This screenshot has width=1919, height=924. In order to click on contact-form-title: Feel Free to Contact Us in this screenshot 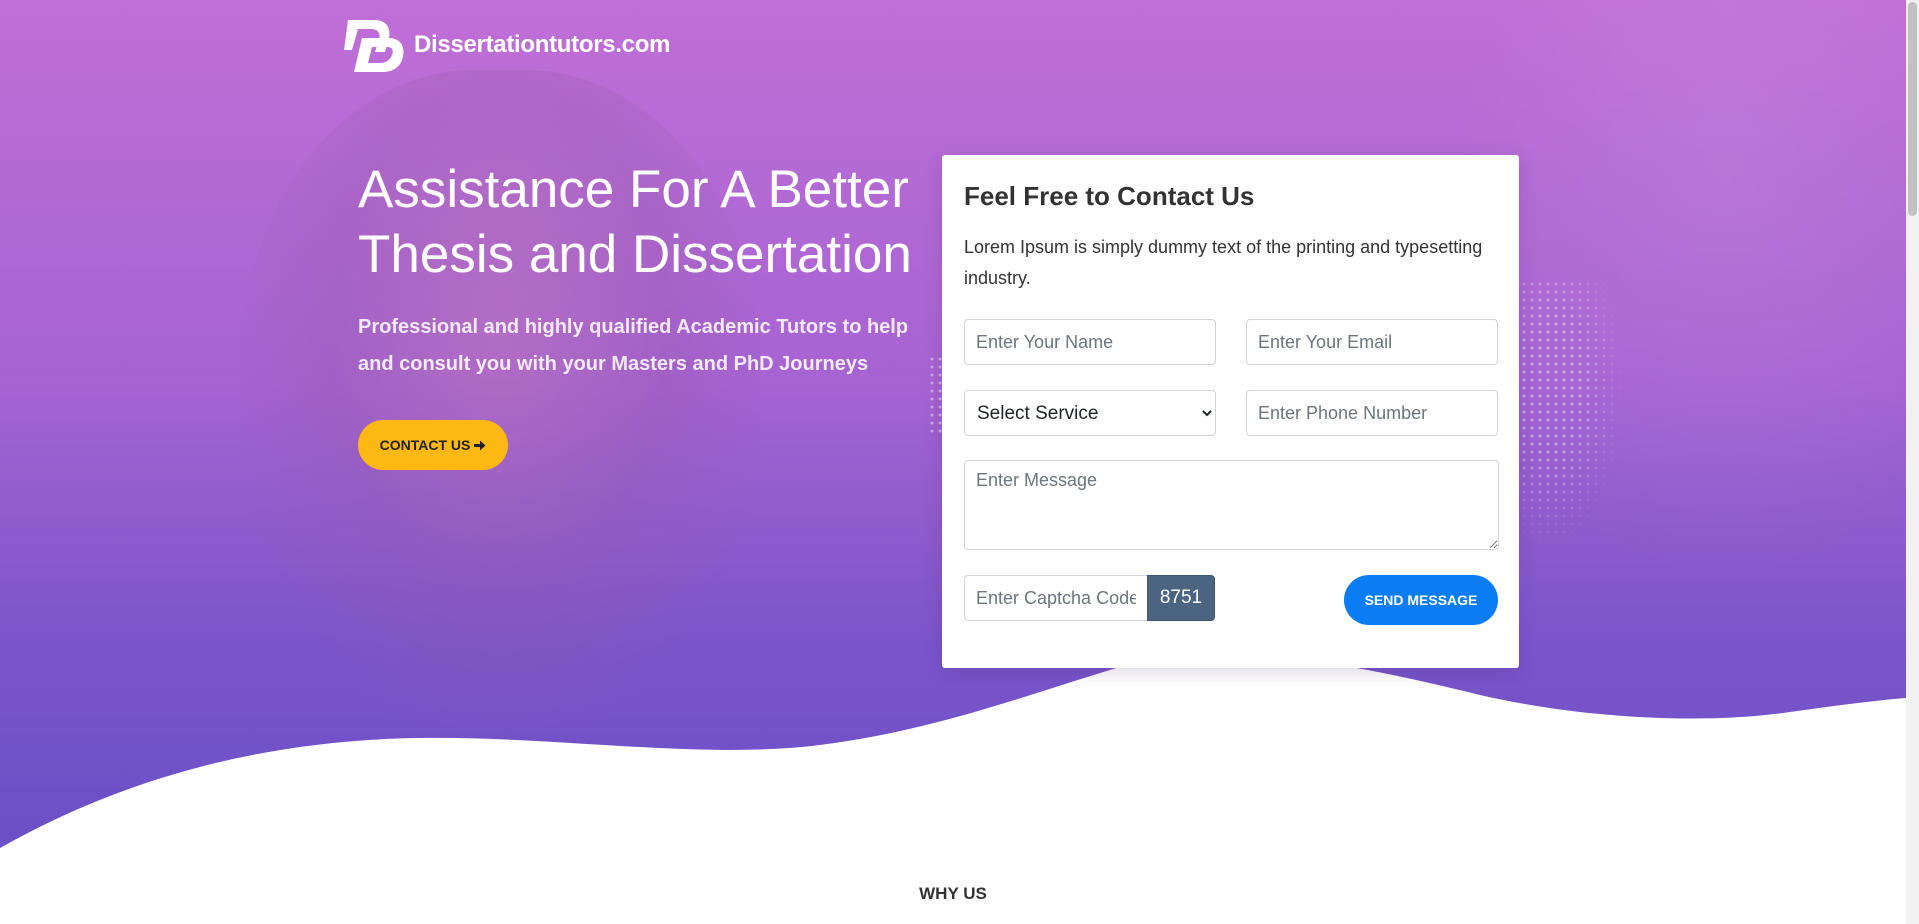, I will do `click(1109, 196)`.